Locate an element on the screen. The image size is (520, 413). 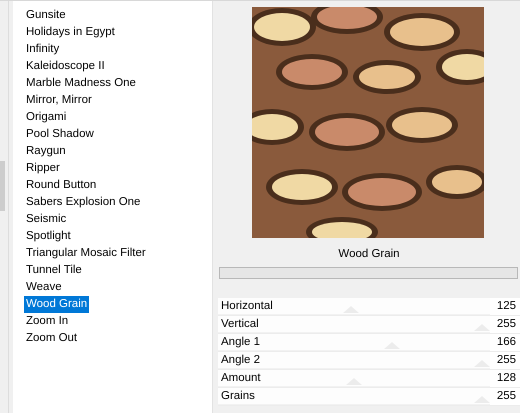
parameter-value: 125 is located at coordinates (506, 306).